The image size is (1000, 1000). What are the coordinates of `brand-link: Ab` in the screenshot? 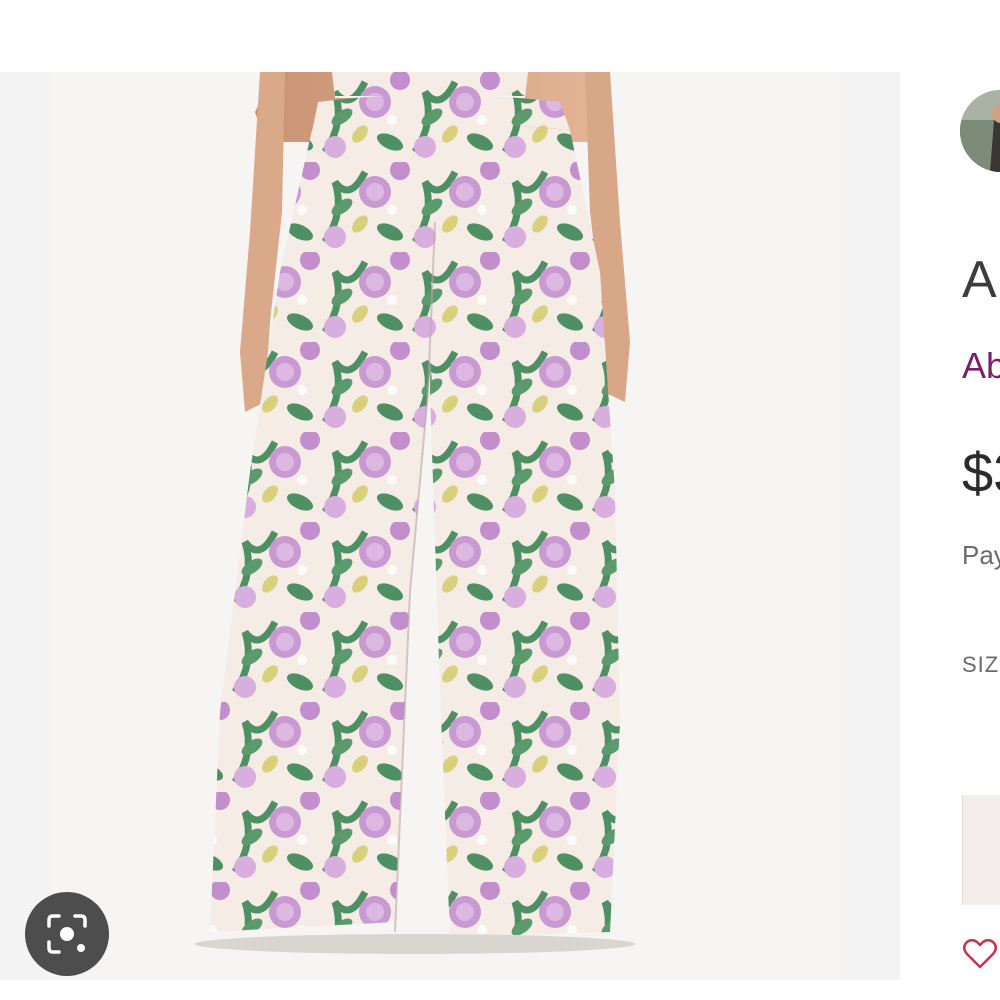 It's located at (981, 366).